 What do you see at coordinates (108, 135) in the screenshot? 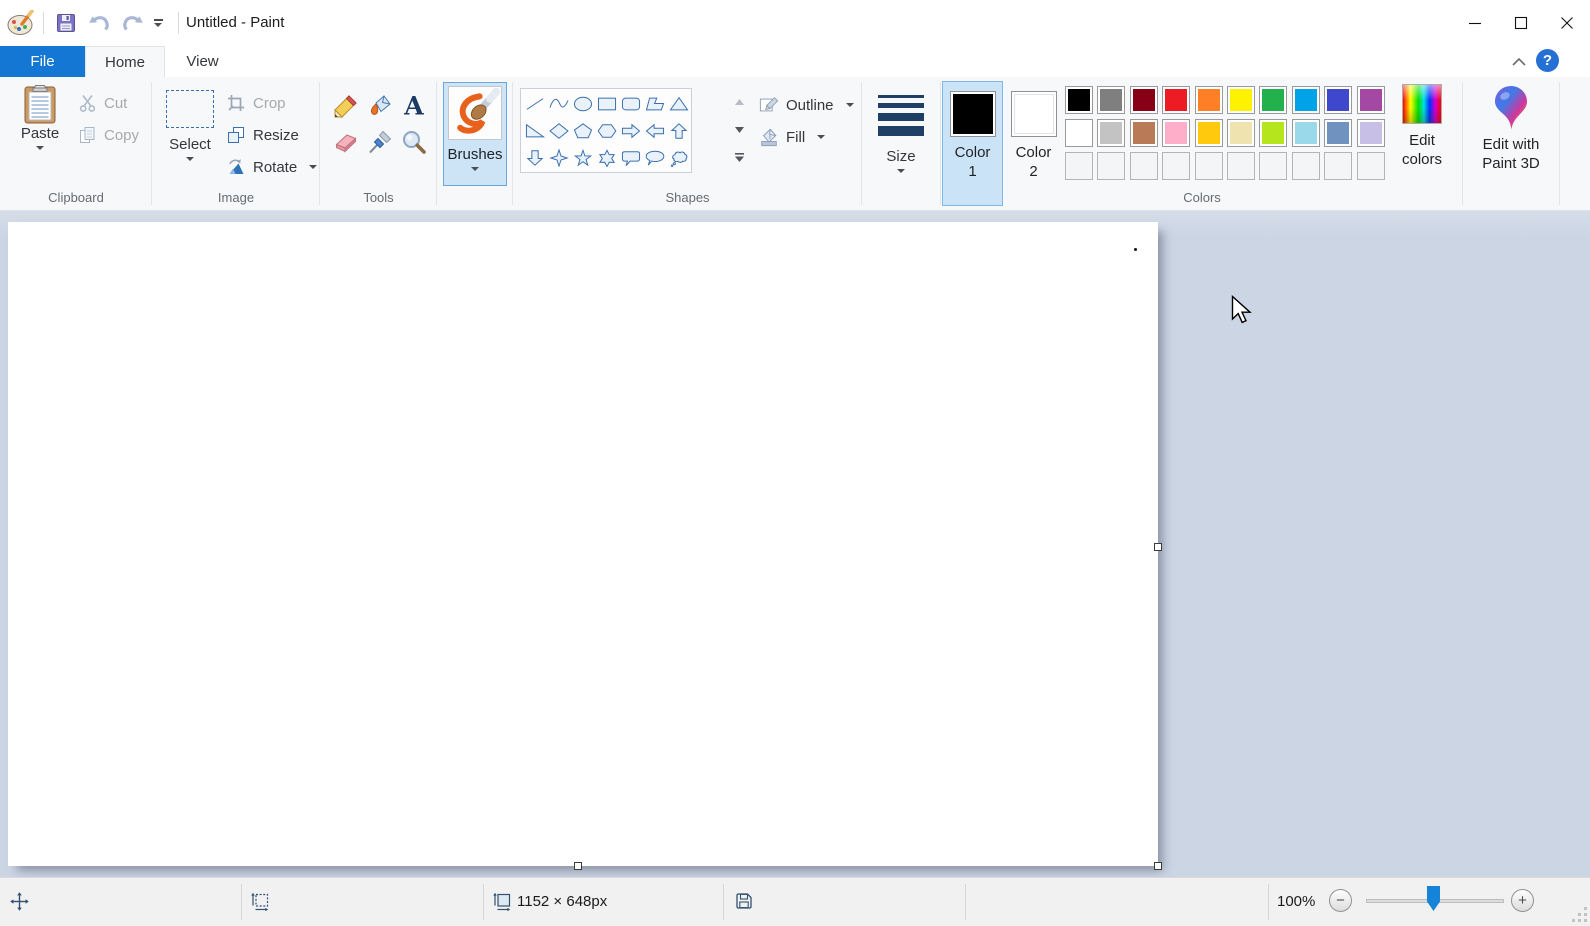
I see `copy-button: Copy` at bounding box center [108, 135].